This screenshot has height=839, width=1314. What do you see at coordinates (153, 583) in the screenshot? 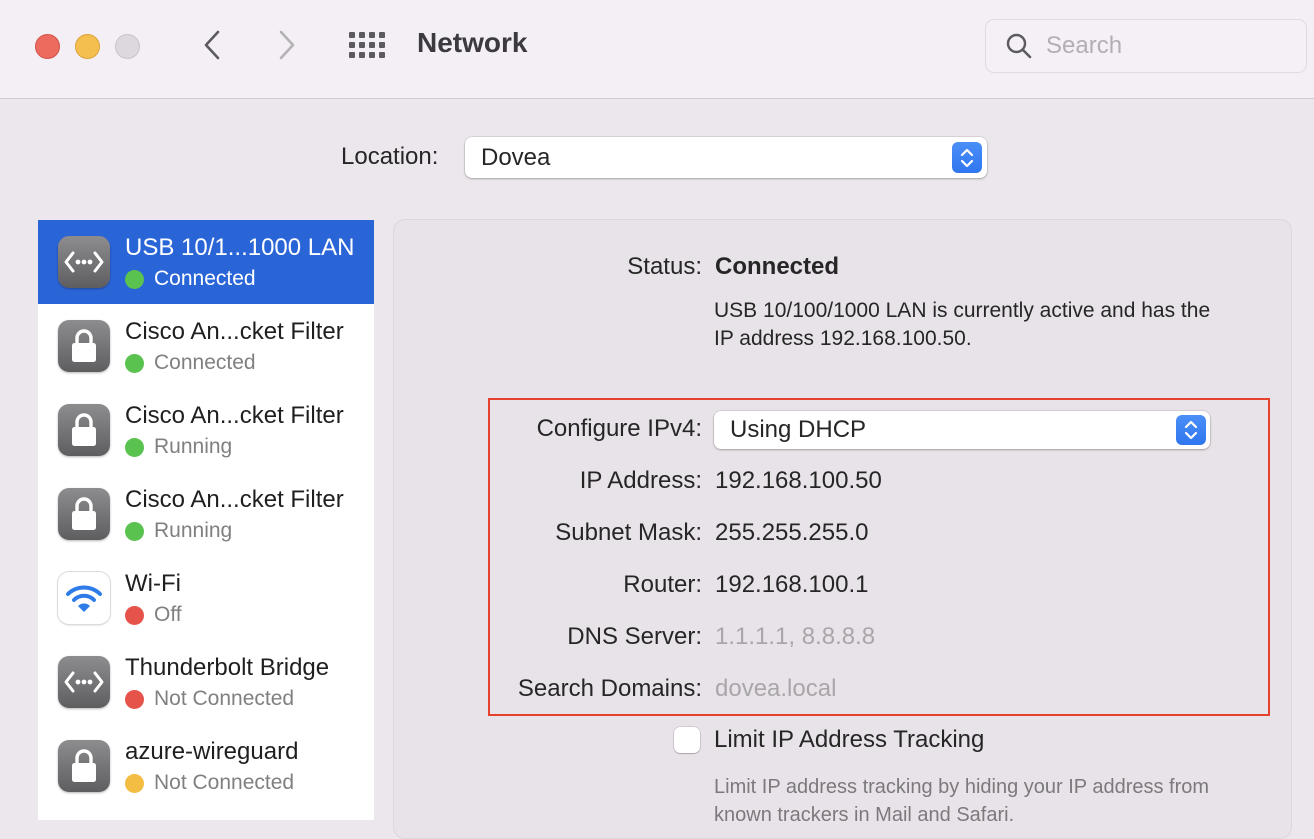
I see `service-name: Wi-Fi` at bounding box center [153, 583].